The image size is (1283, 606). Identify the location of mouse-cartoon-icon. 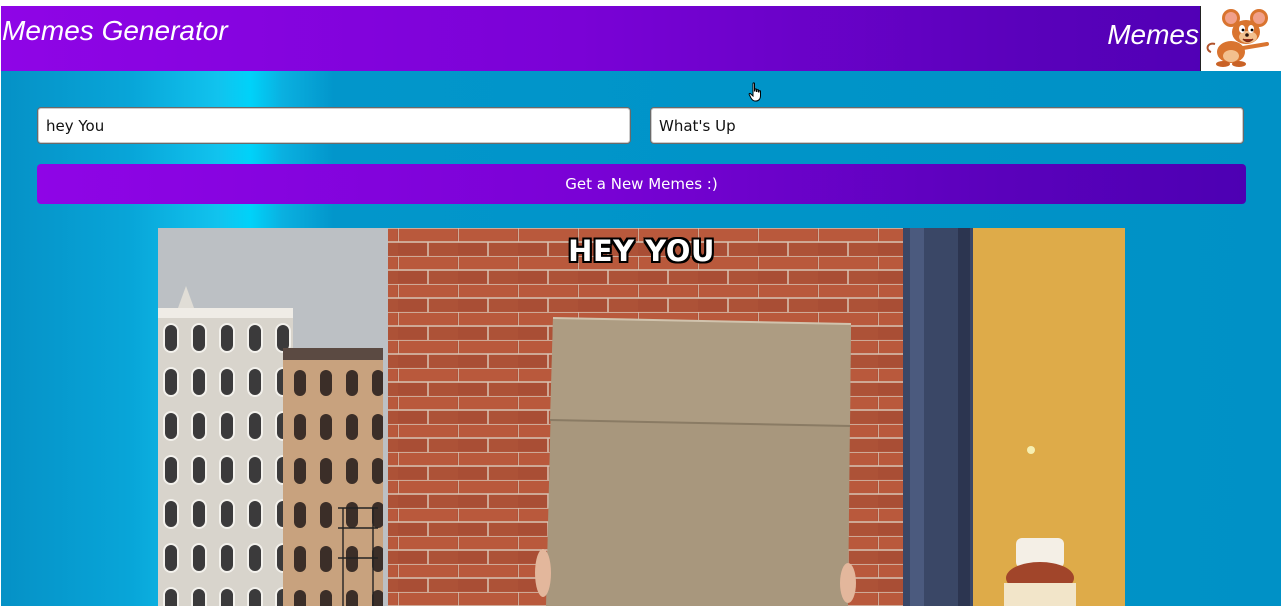
(1237, 38).